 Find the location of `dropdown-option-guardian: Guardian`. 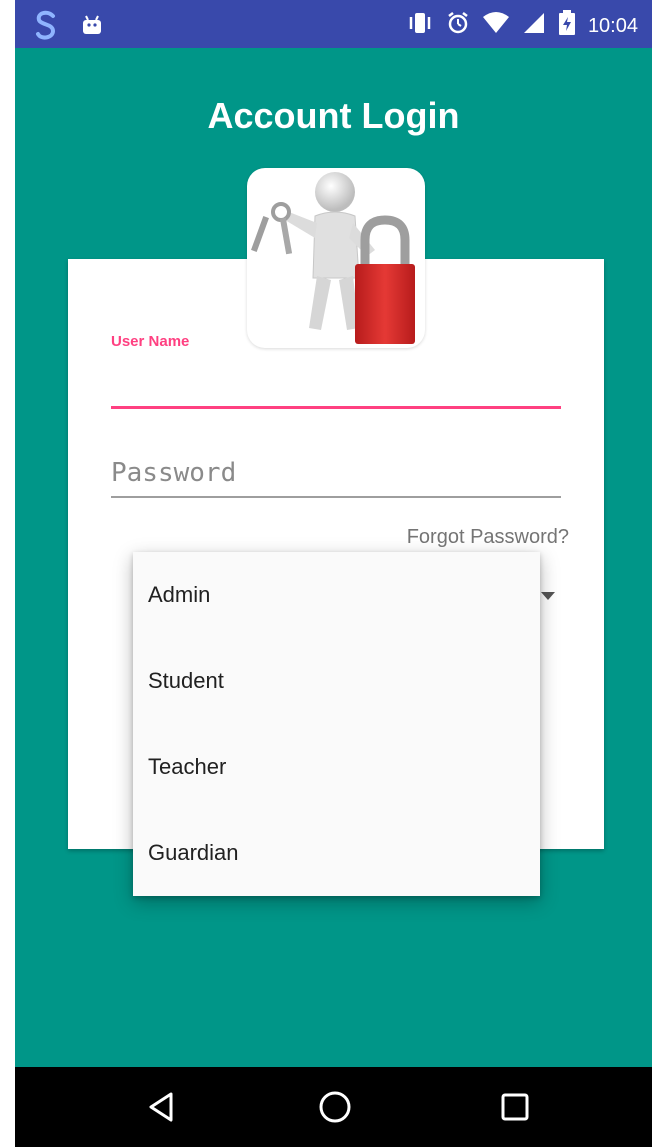

dropdown-option-guardian: Guardian is located at coordinates (336, 853).